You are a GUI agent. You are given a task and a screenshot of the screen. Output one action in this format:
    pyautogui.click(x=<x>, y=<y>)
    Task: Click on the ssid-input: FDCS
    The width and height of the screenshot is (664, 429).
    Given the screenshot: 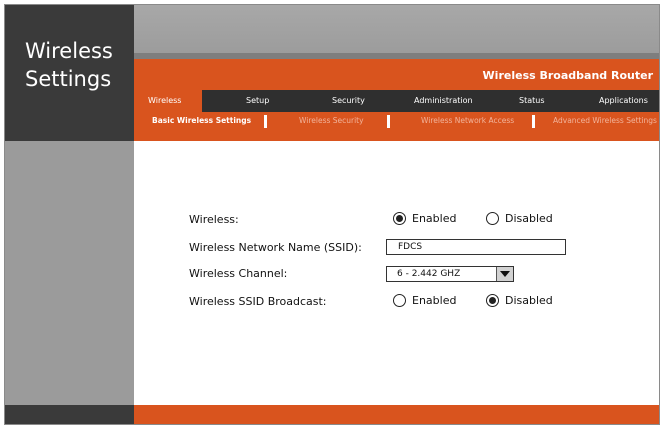 What is the action you would take?
    pyautogui.click(x=476, y=247)
    